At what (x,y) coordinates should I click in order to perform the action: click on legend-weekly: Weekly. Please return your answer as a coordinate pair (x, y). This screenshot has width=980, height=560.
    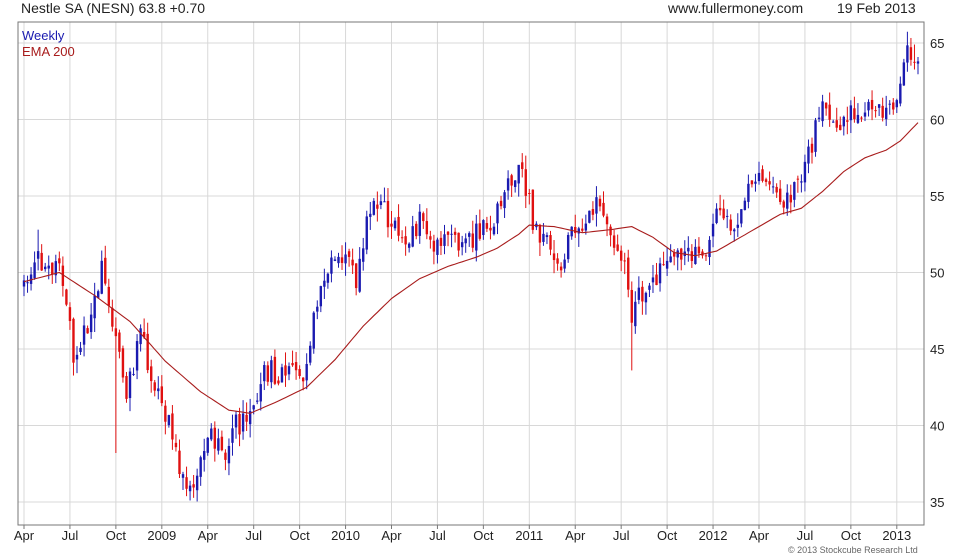
    Looking at the image, I should click on (43, 35).